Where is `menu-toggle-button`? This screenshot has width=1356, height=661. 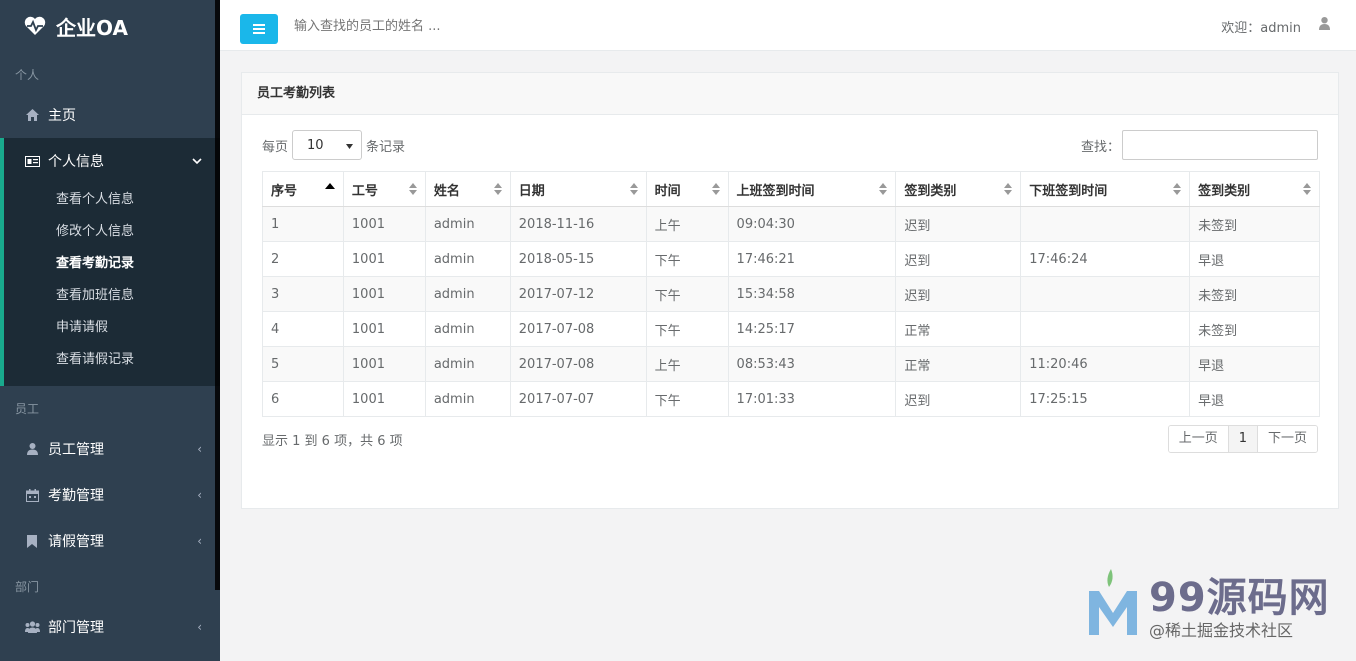 menu-toggle-button is located at coordinates (259, 29).